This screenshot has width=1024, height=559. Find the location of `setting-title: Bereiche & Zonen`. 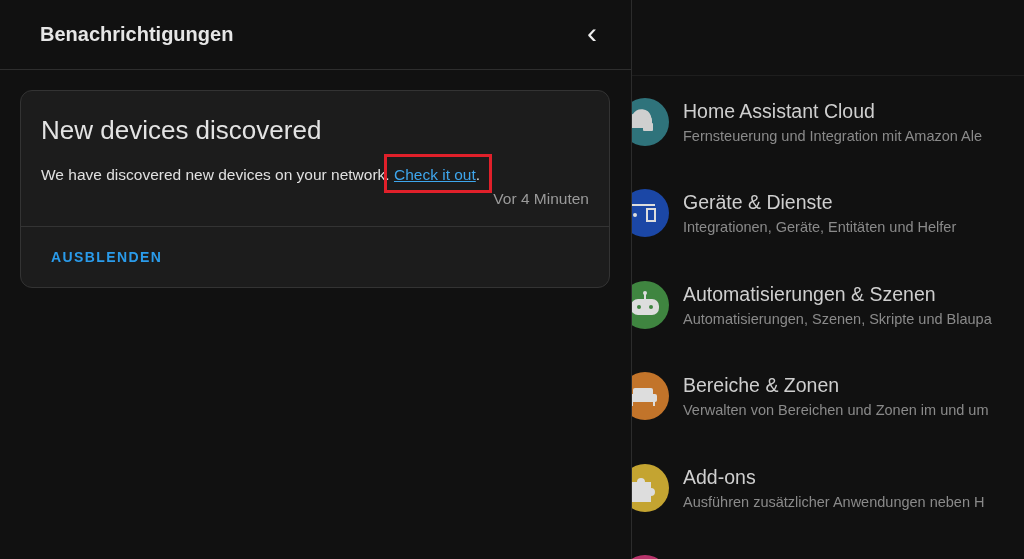

setting-title: Bereiche & Zonen is located at coordinates (836, 386).